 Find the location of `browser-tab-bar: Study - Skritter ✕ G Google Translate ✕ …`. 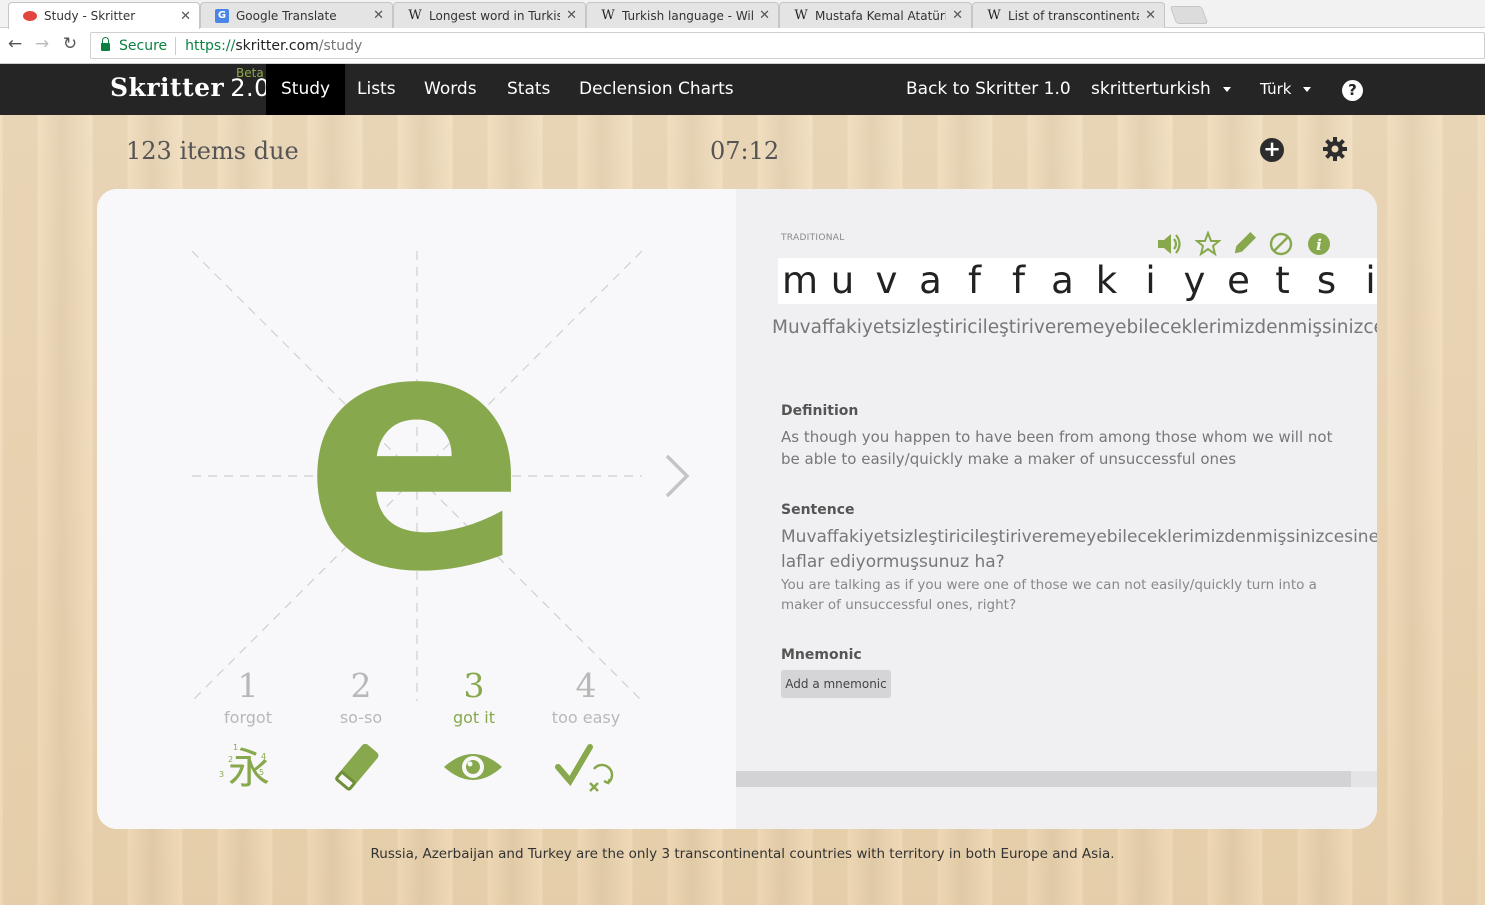

browser-tab-bar: Study - Skritter ✕ G Google Translate ✕ … is located at coordinates (742, 14).